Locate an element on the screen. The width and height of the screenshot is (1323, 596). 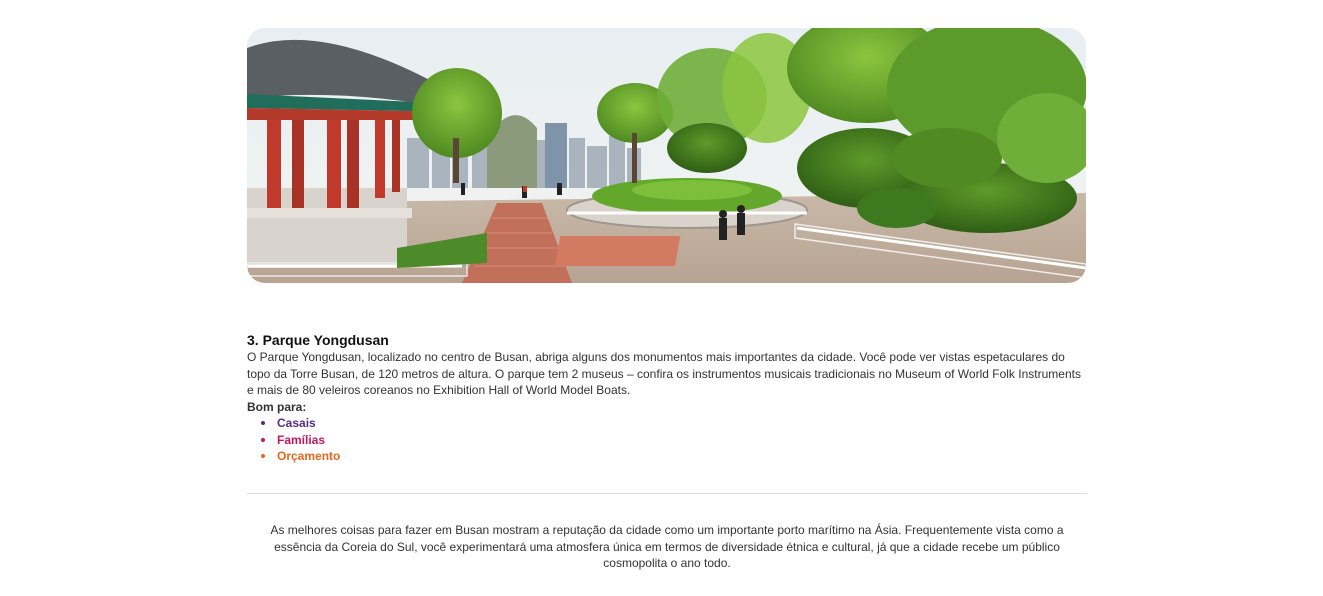
tag-label: Orçamento is located at coordinates (309, 456).